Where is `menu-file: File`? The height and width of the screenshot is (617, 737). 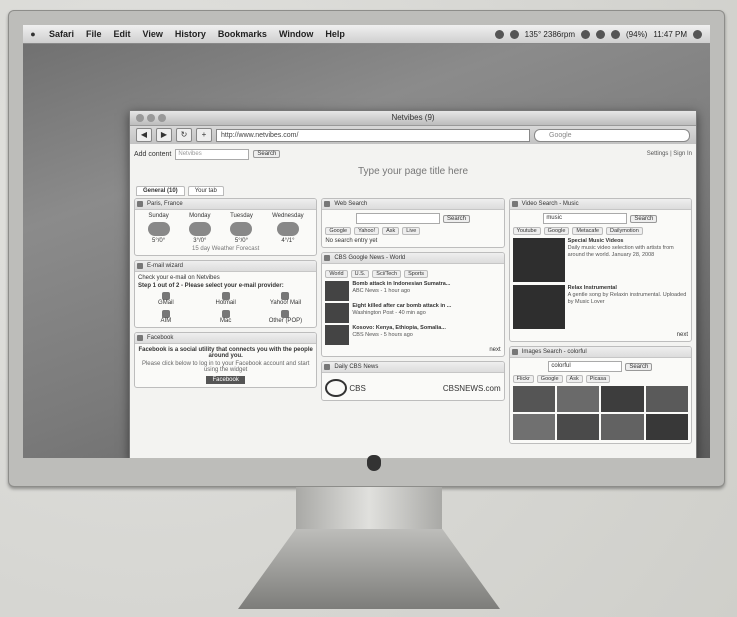
menu-file: File is located at coordinates (94, 34).